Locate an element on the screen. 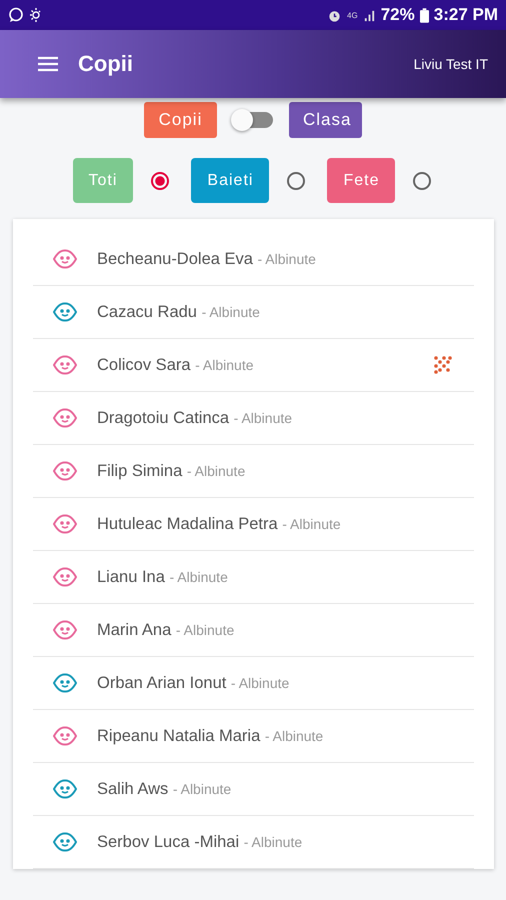 This screenshot has height=900, width=506. chat-icon is located at coordinates (16, 15).